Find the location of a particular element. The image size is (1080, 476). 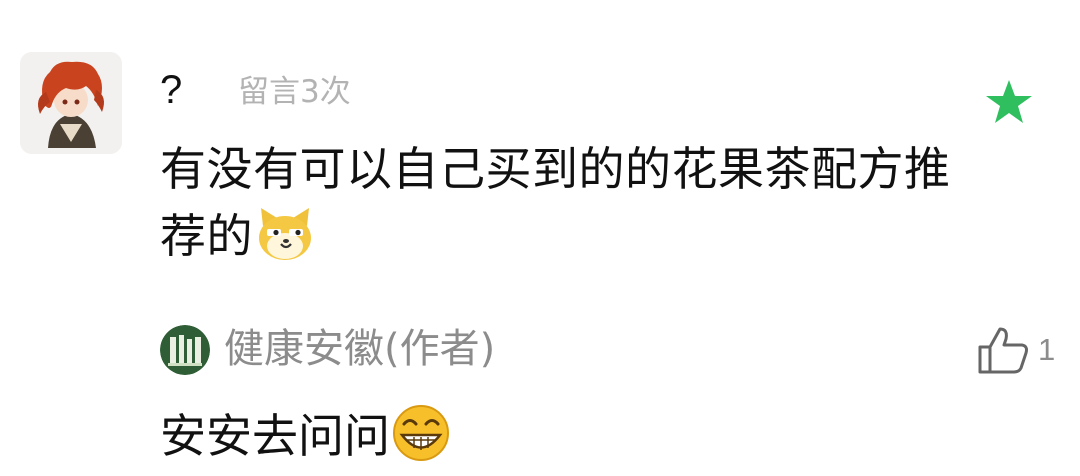

thumbs-up-icon is located at coordinates (1003, 350).